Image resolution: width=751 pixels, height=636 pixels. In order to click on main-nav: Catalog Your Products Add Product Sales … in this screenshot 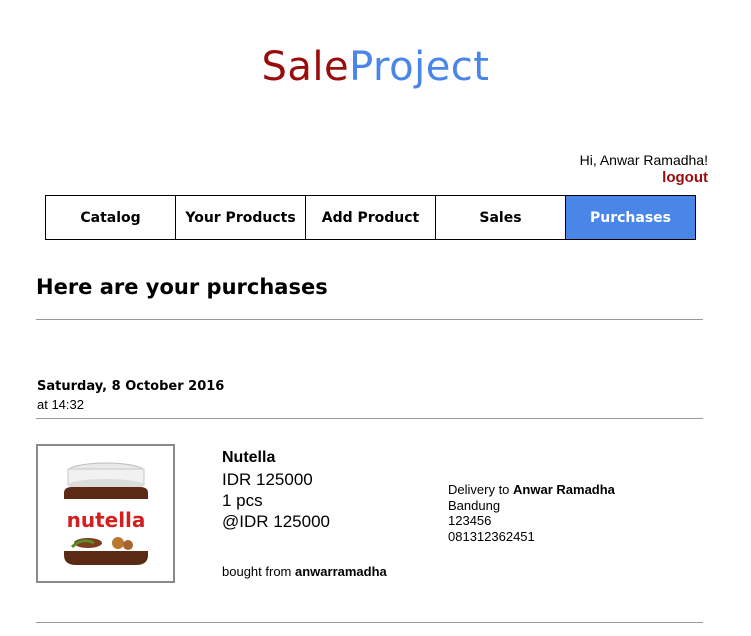, I will do `click(370, 217)`.